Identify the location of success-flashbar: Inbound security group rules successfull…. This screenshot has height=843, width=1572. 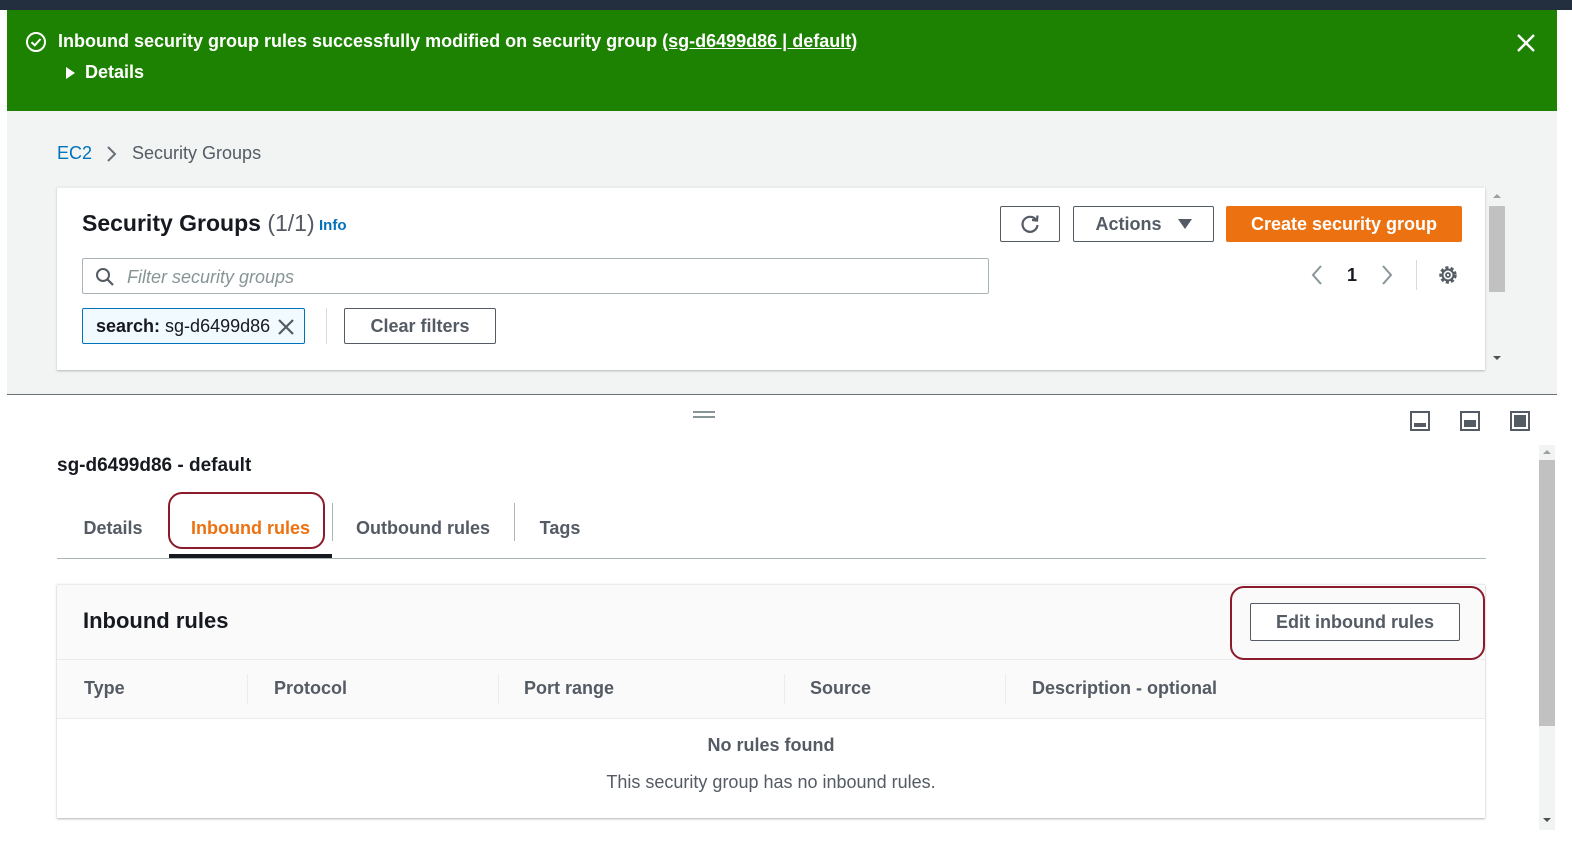
(782, 60).